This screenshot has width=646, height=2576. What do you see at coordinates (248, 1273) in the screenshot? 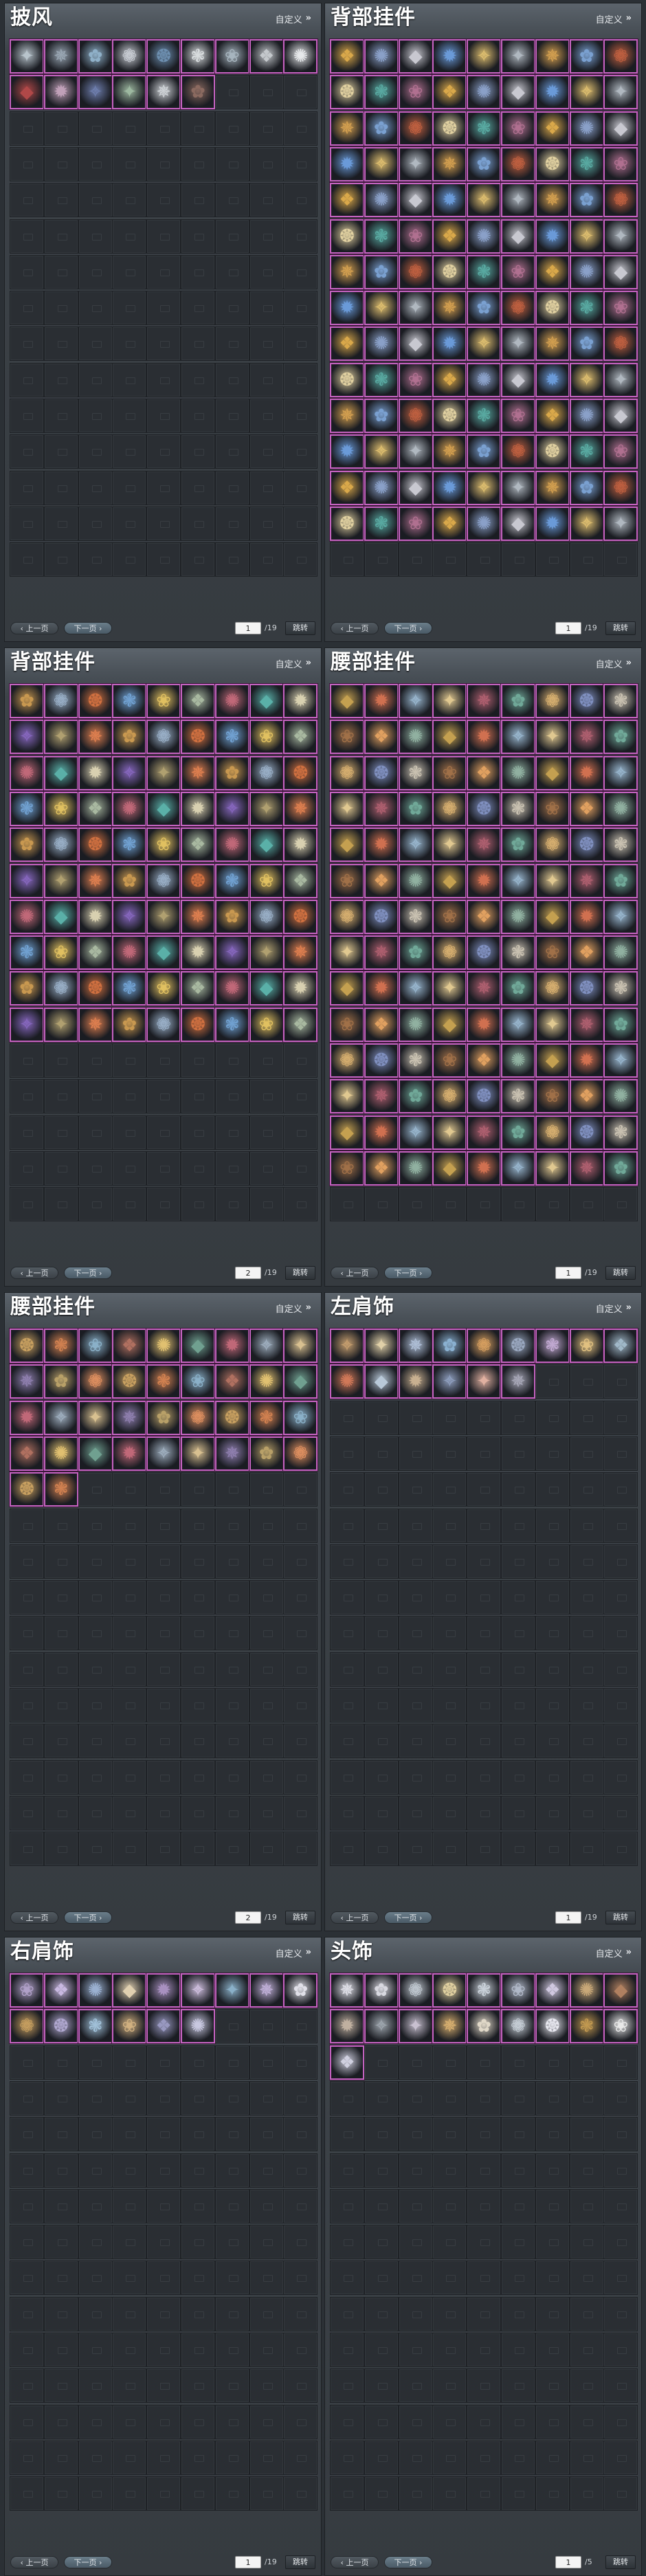
I see `page-number-input` at bounding box center [248, 1273].